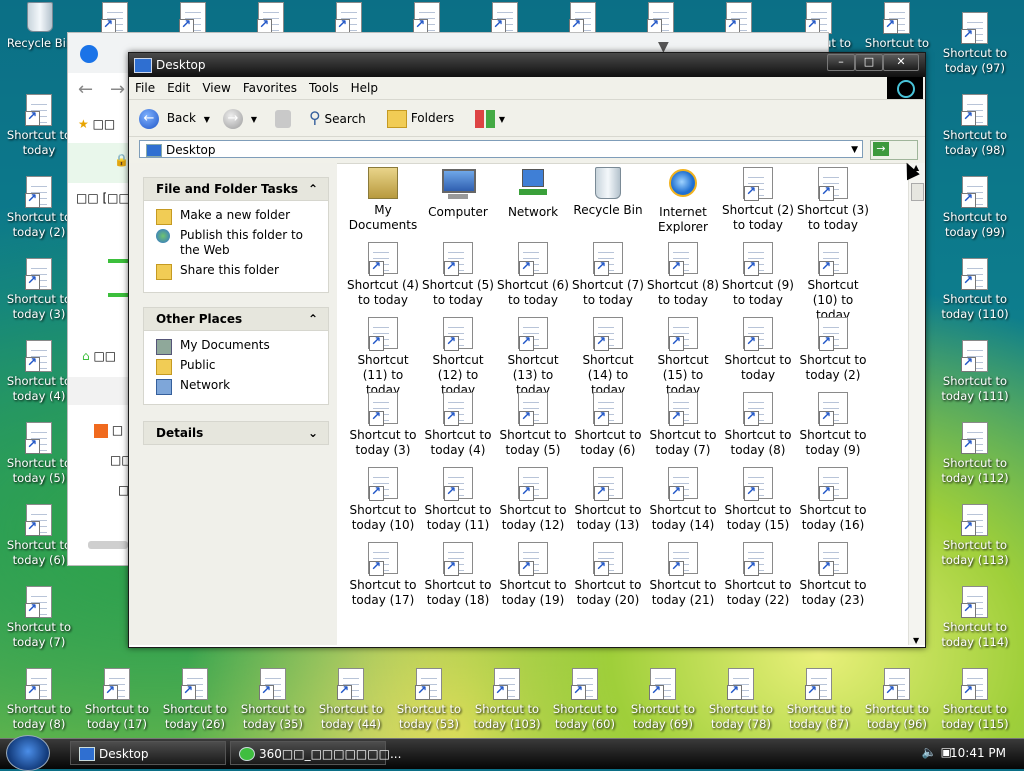 The height and width of the screenshot is (771, 1024). I want to click on chevron-down-icon: ▼, so click(254, 119).